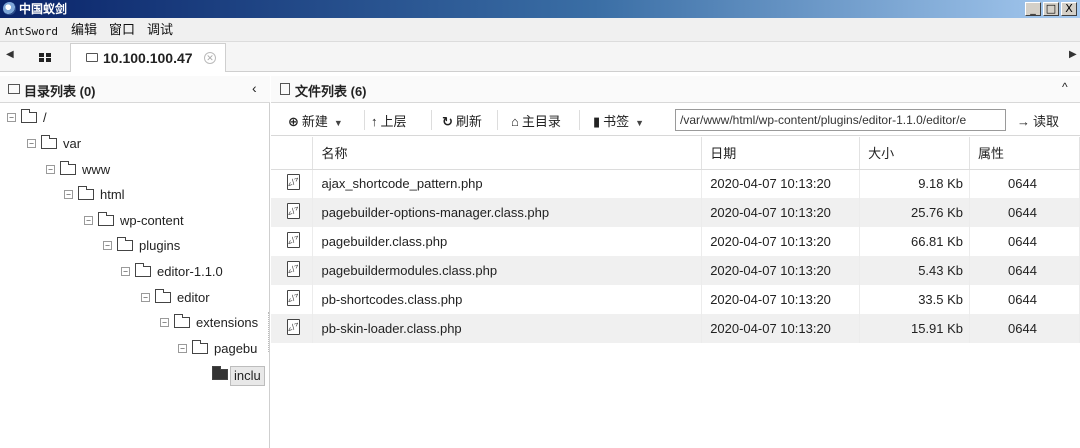 This screenshot has width=1080, height=448. Describe the element at coordinates (292, 153) in the screenshot. I see `column-header-icon` at that location.